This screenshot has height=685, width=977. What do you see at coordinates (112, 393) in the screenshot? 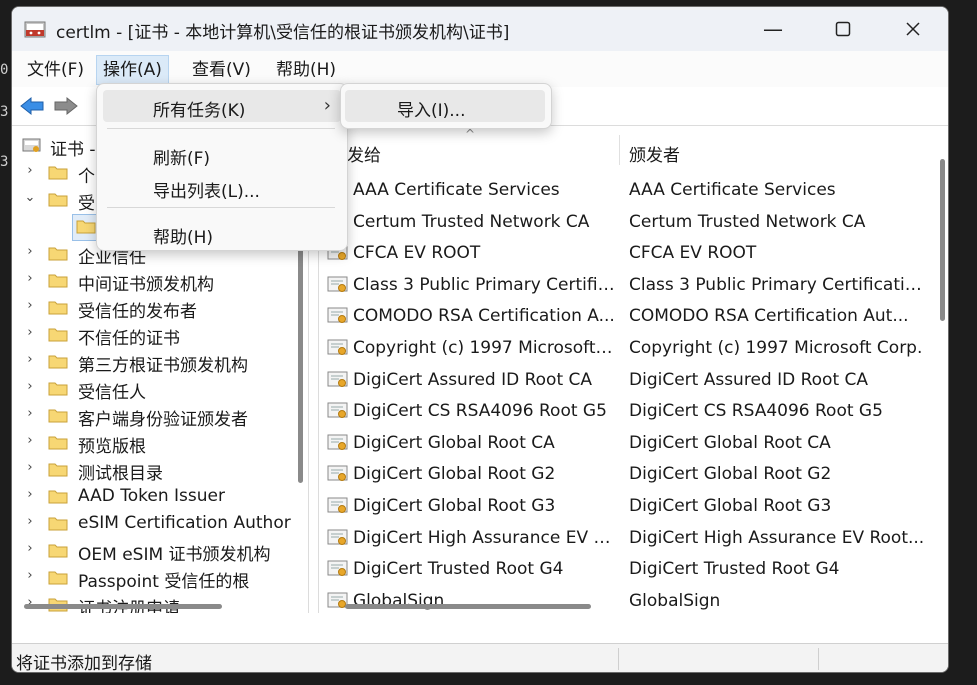
I see `tree-item-label: 受信任人` at bounding box center [112, 393].